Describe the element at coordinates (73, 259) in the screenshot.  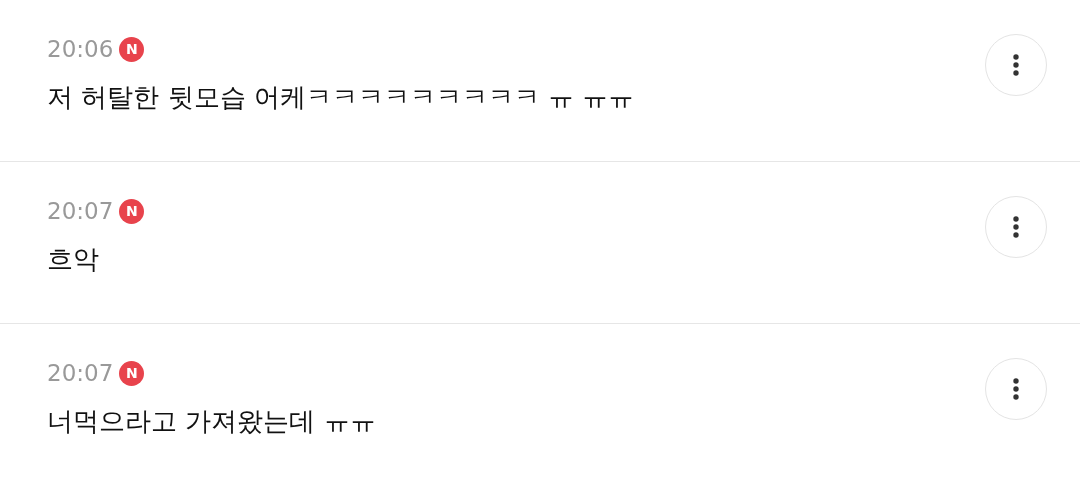
I see `comment-text: 흐악` at that location.